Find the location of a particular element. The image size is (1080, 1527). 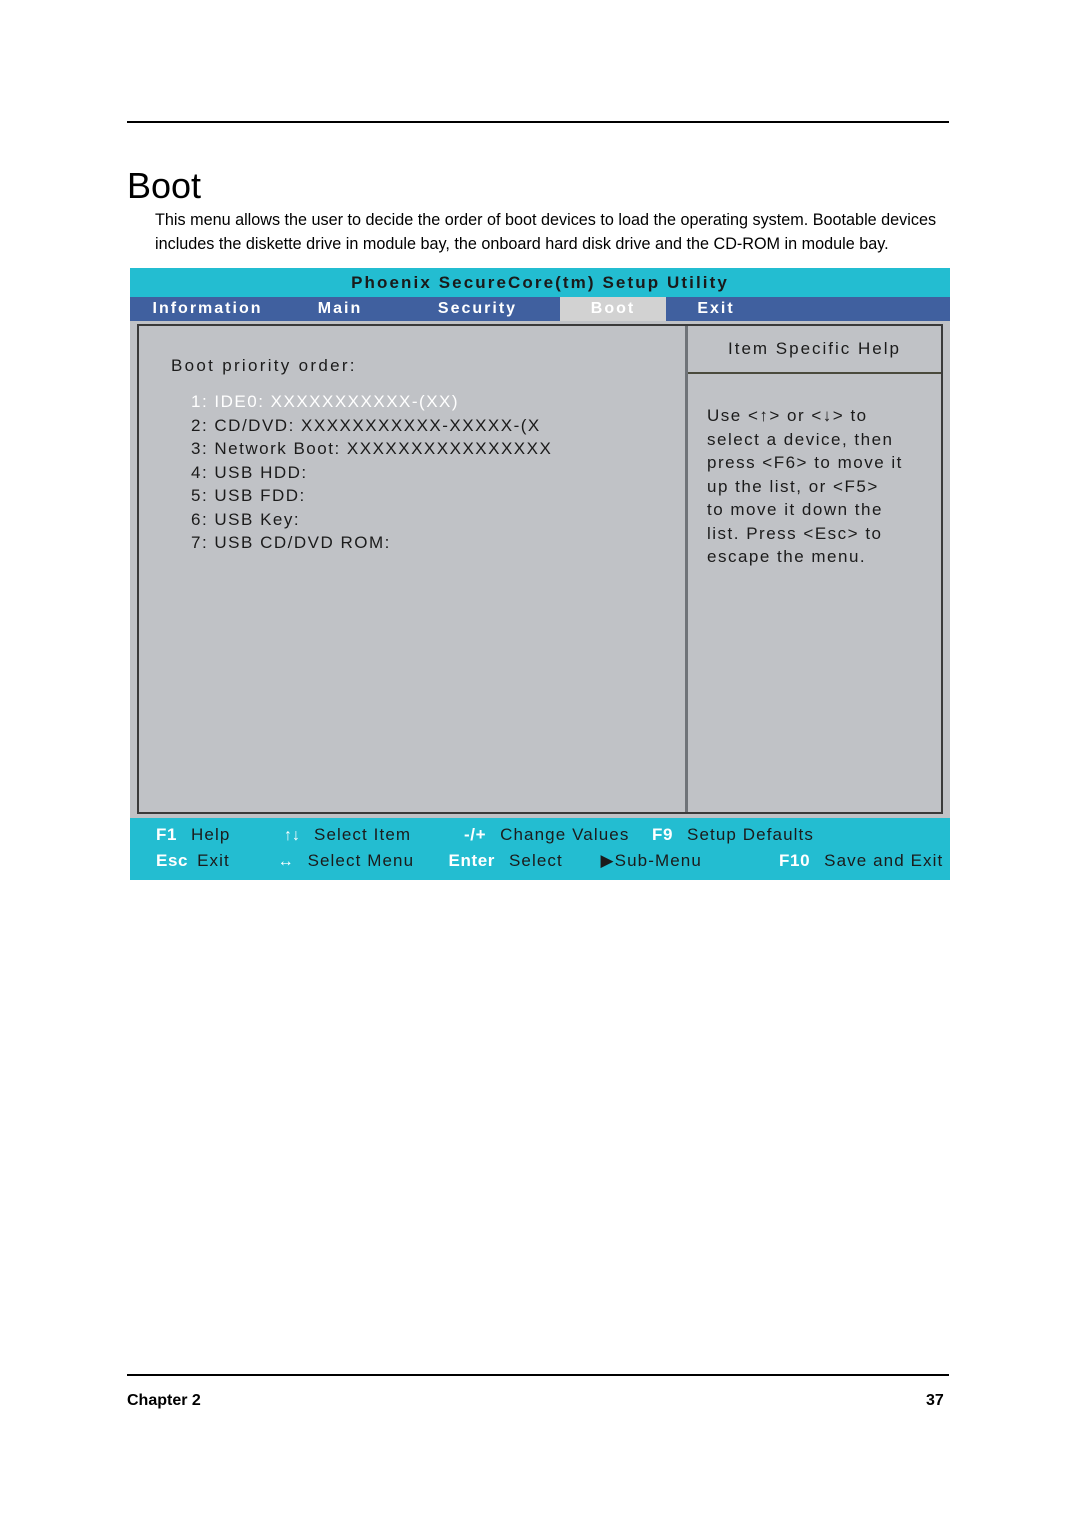

tab-exit-label: Exit is located at coordinates (716, 308).